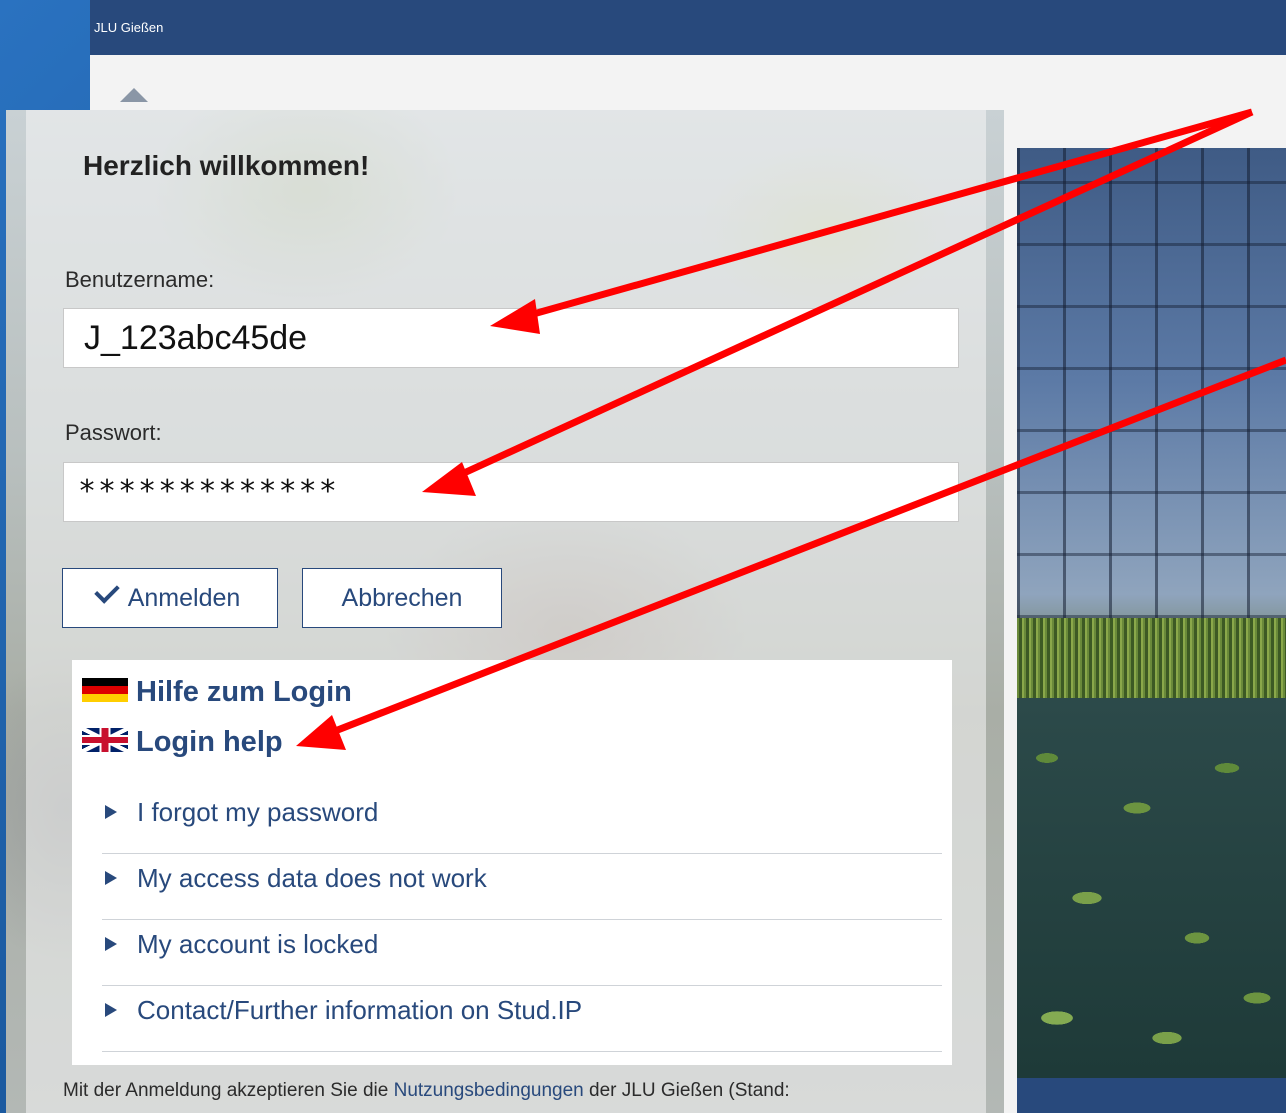 This screenshot has width=1286, height=1113. What do you see at coordinates (258, 944) in the screenshot?
I see `help-item-label: My account is locked` at bounding box center [258, 944].